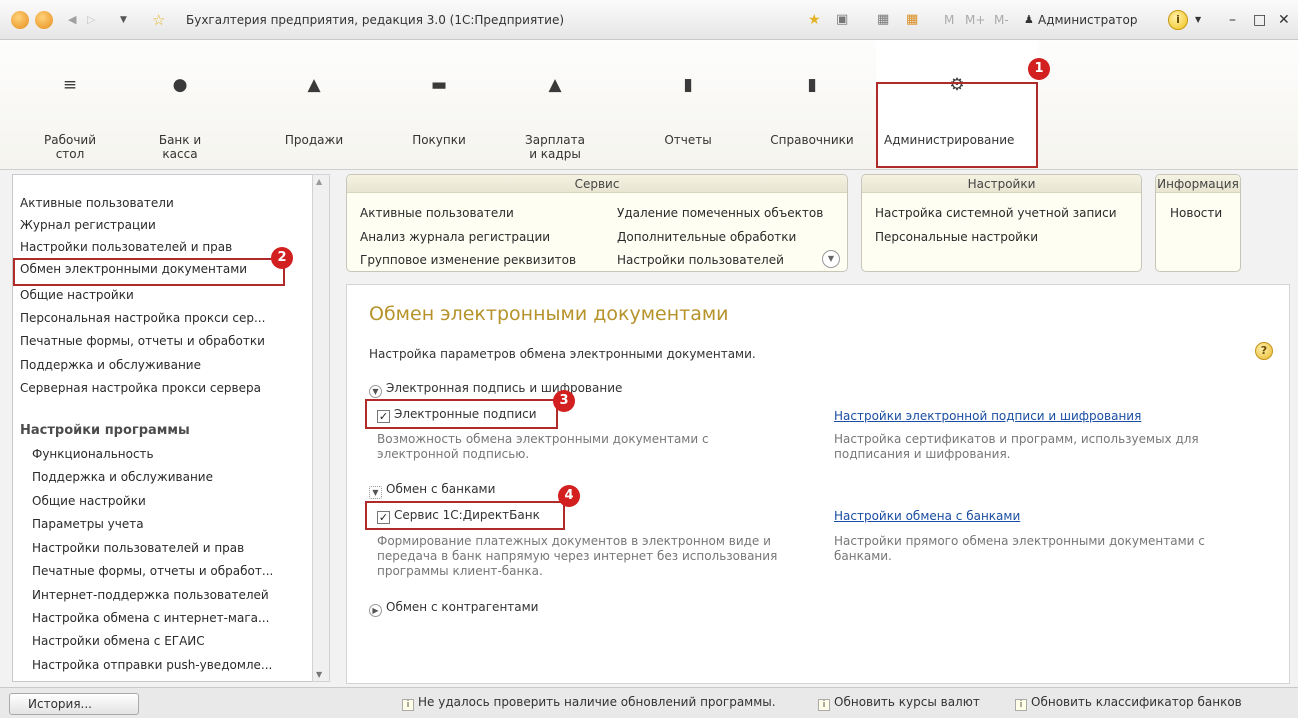 This screenshot has width=1298, height=718. Describe the element at coordinates (180, 85) in the screenshot. I see `bank-icon: ●` at that location.